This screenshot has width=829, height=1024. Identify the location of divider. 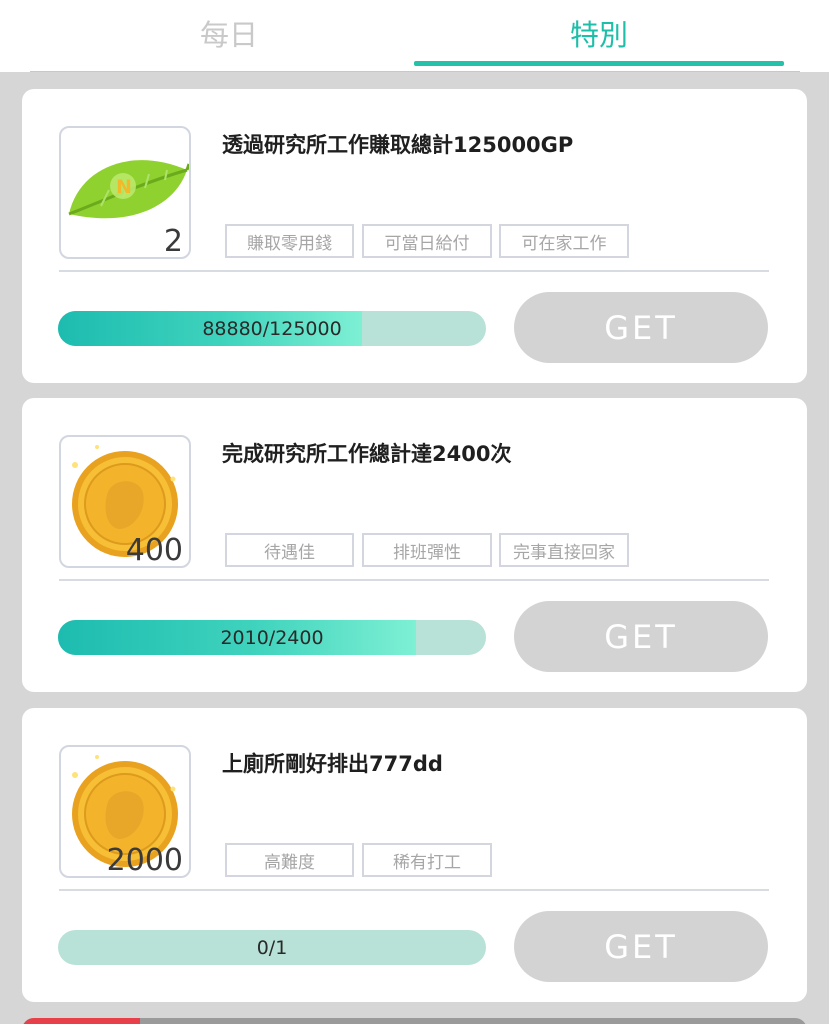
(415, 71).